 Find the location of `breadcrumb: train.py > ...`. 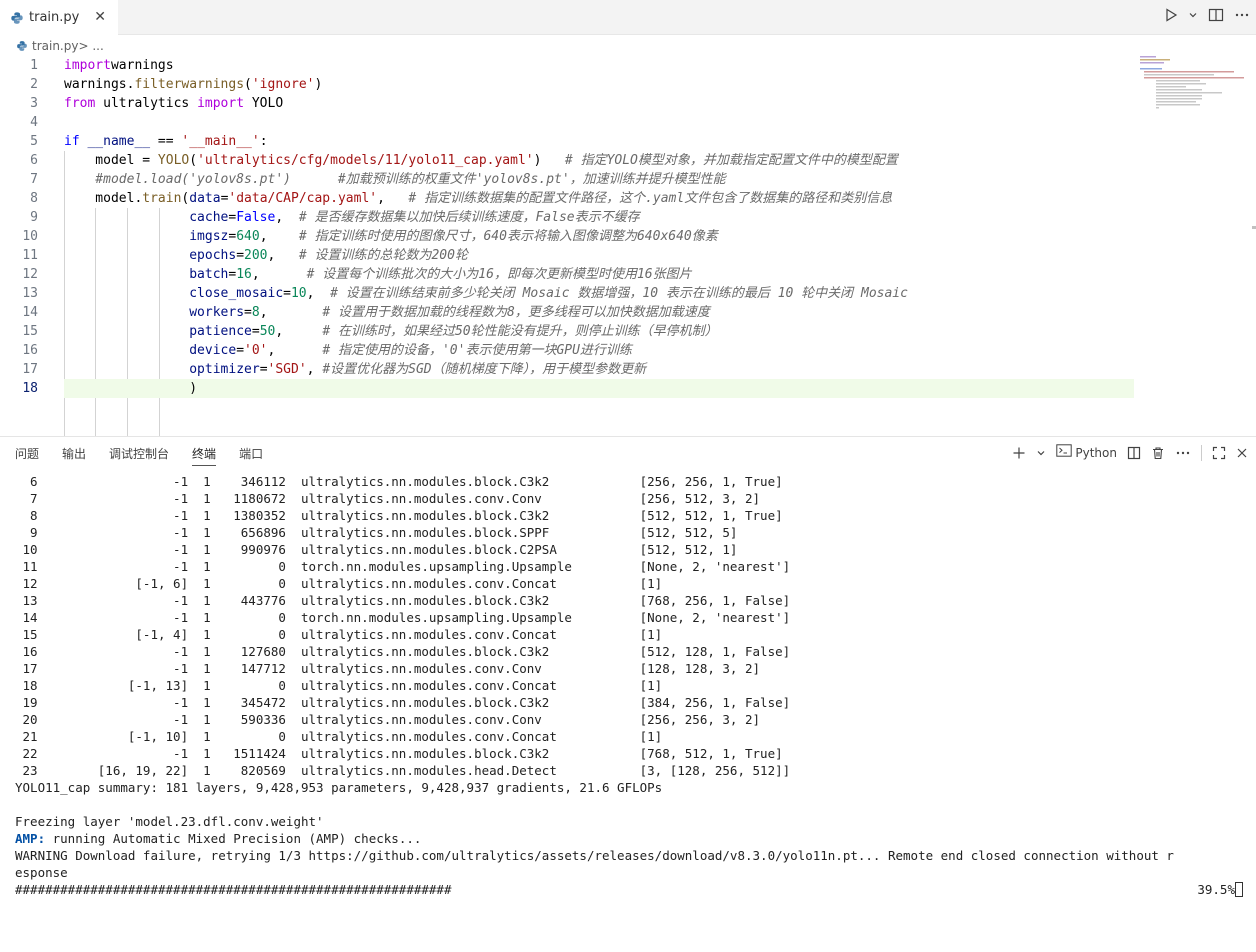

breadcrumb: train.py > ... is located at coordinates (60, 46).